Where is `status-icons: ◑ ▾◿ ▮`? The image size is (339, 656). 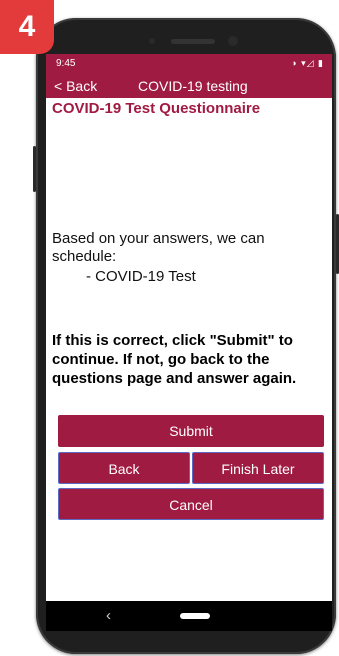 status-icons: ◑ ▾◿ ▮ is located at coordinates (307, 63).